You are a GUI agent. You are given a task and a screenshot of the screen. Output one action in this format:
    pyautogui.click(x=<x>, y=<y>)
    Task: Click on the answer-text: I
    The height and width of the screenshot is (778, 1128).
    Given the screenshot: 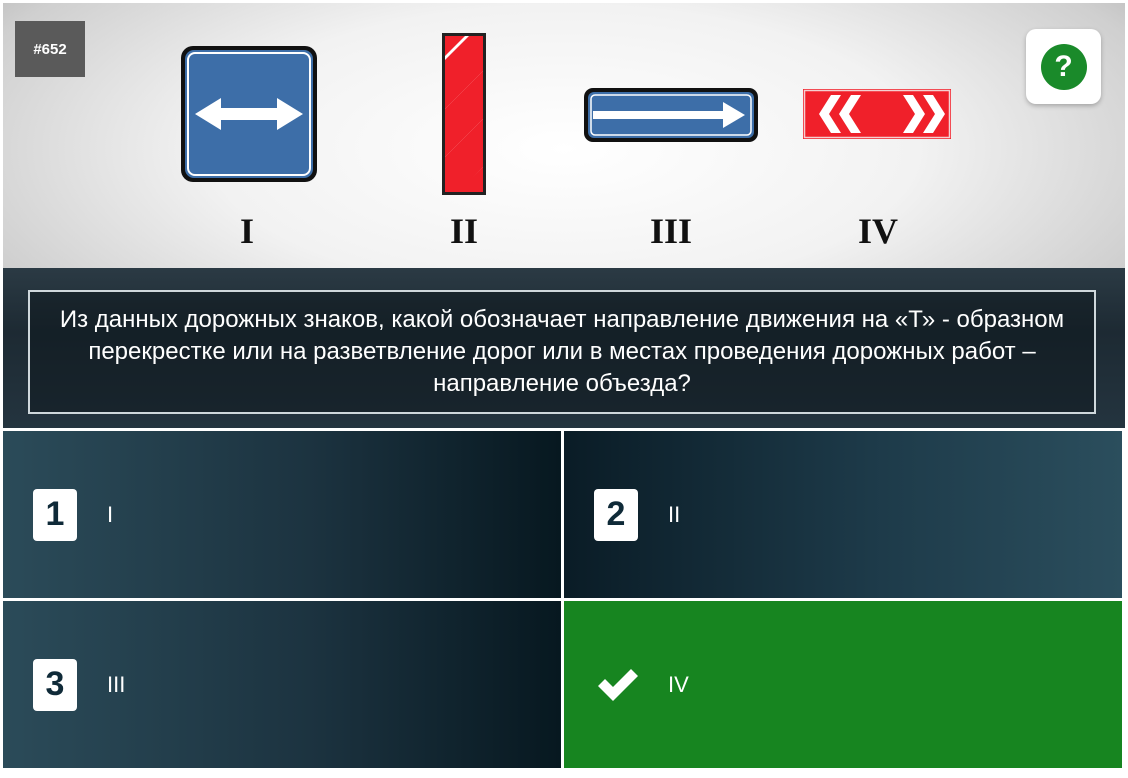 What is the action you would take?
    pyautogui.click(x=110, y=514)
    